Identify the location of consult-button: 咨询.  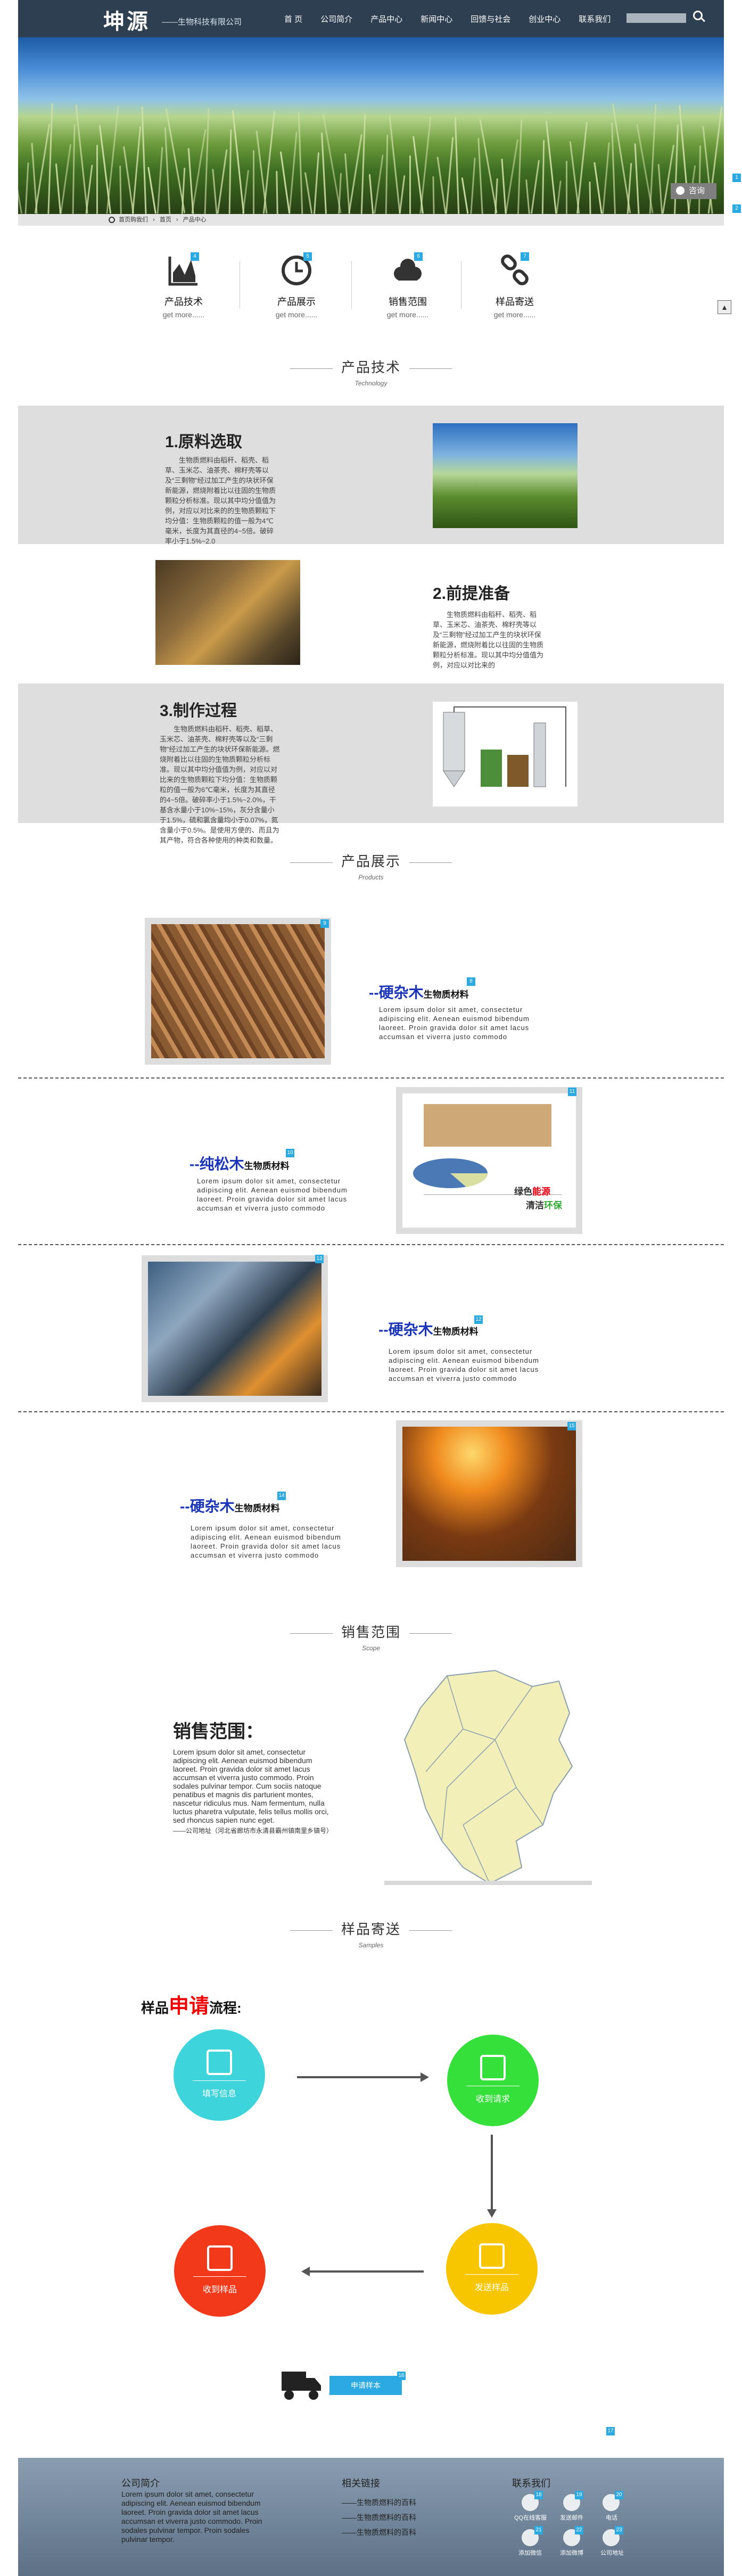
(693, 191).